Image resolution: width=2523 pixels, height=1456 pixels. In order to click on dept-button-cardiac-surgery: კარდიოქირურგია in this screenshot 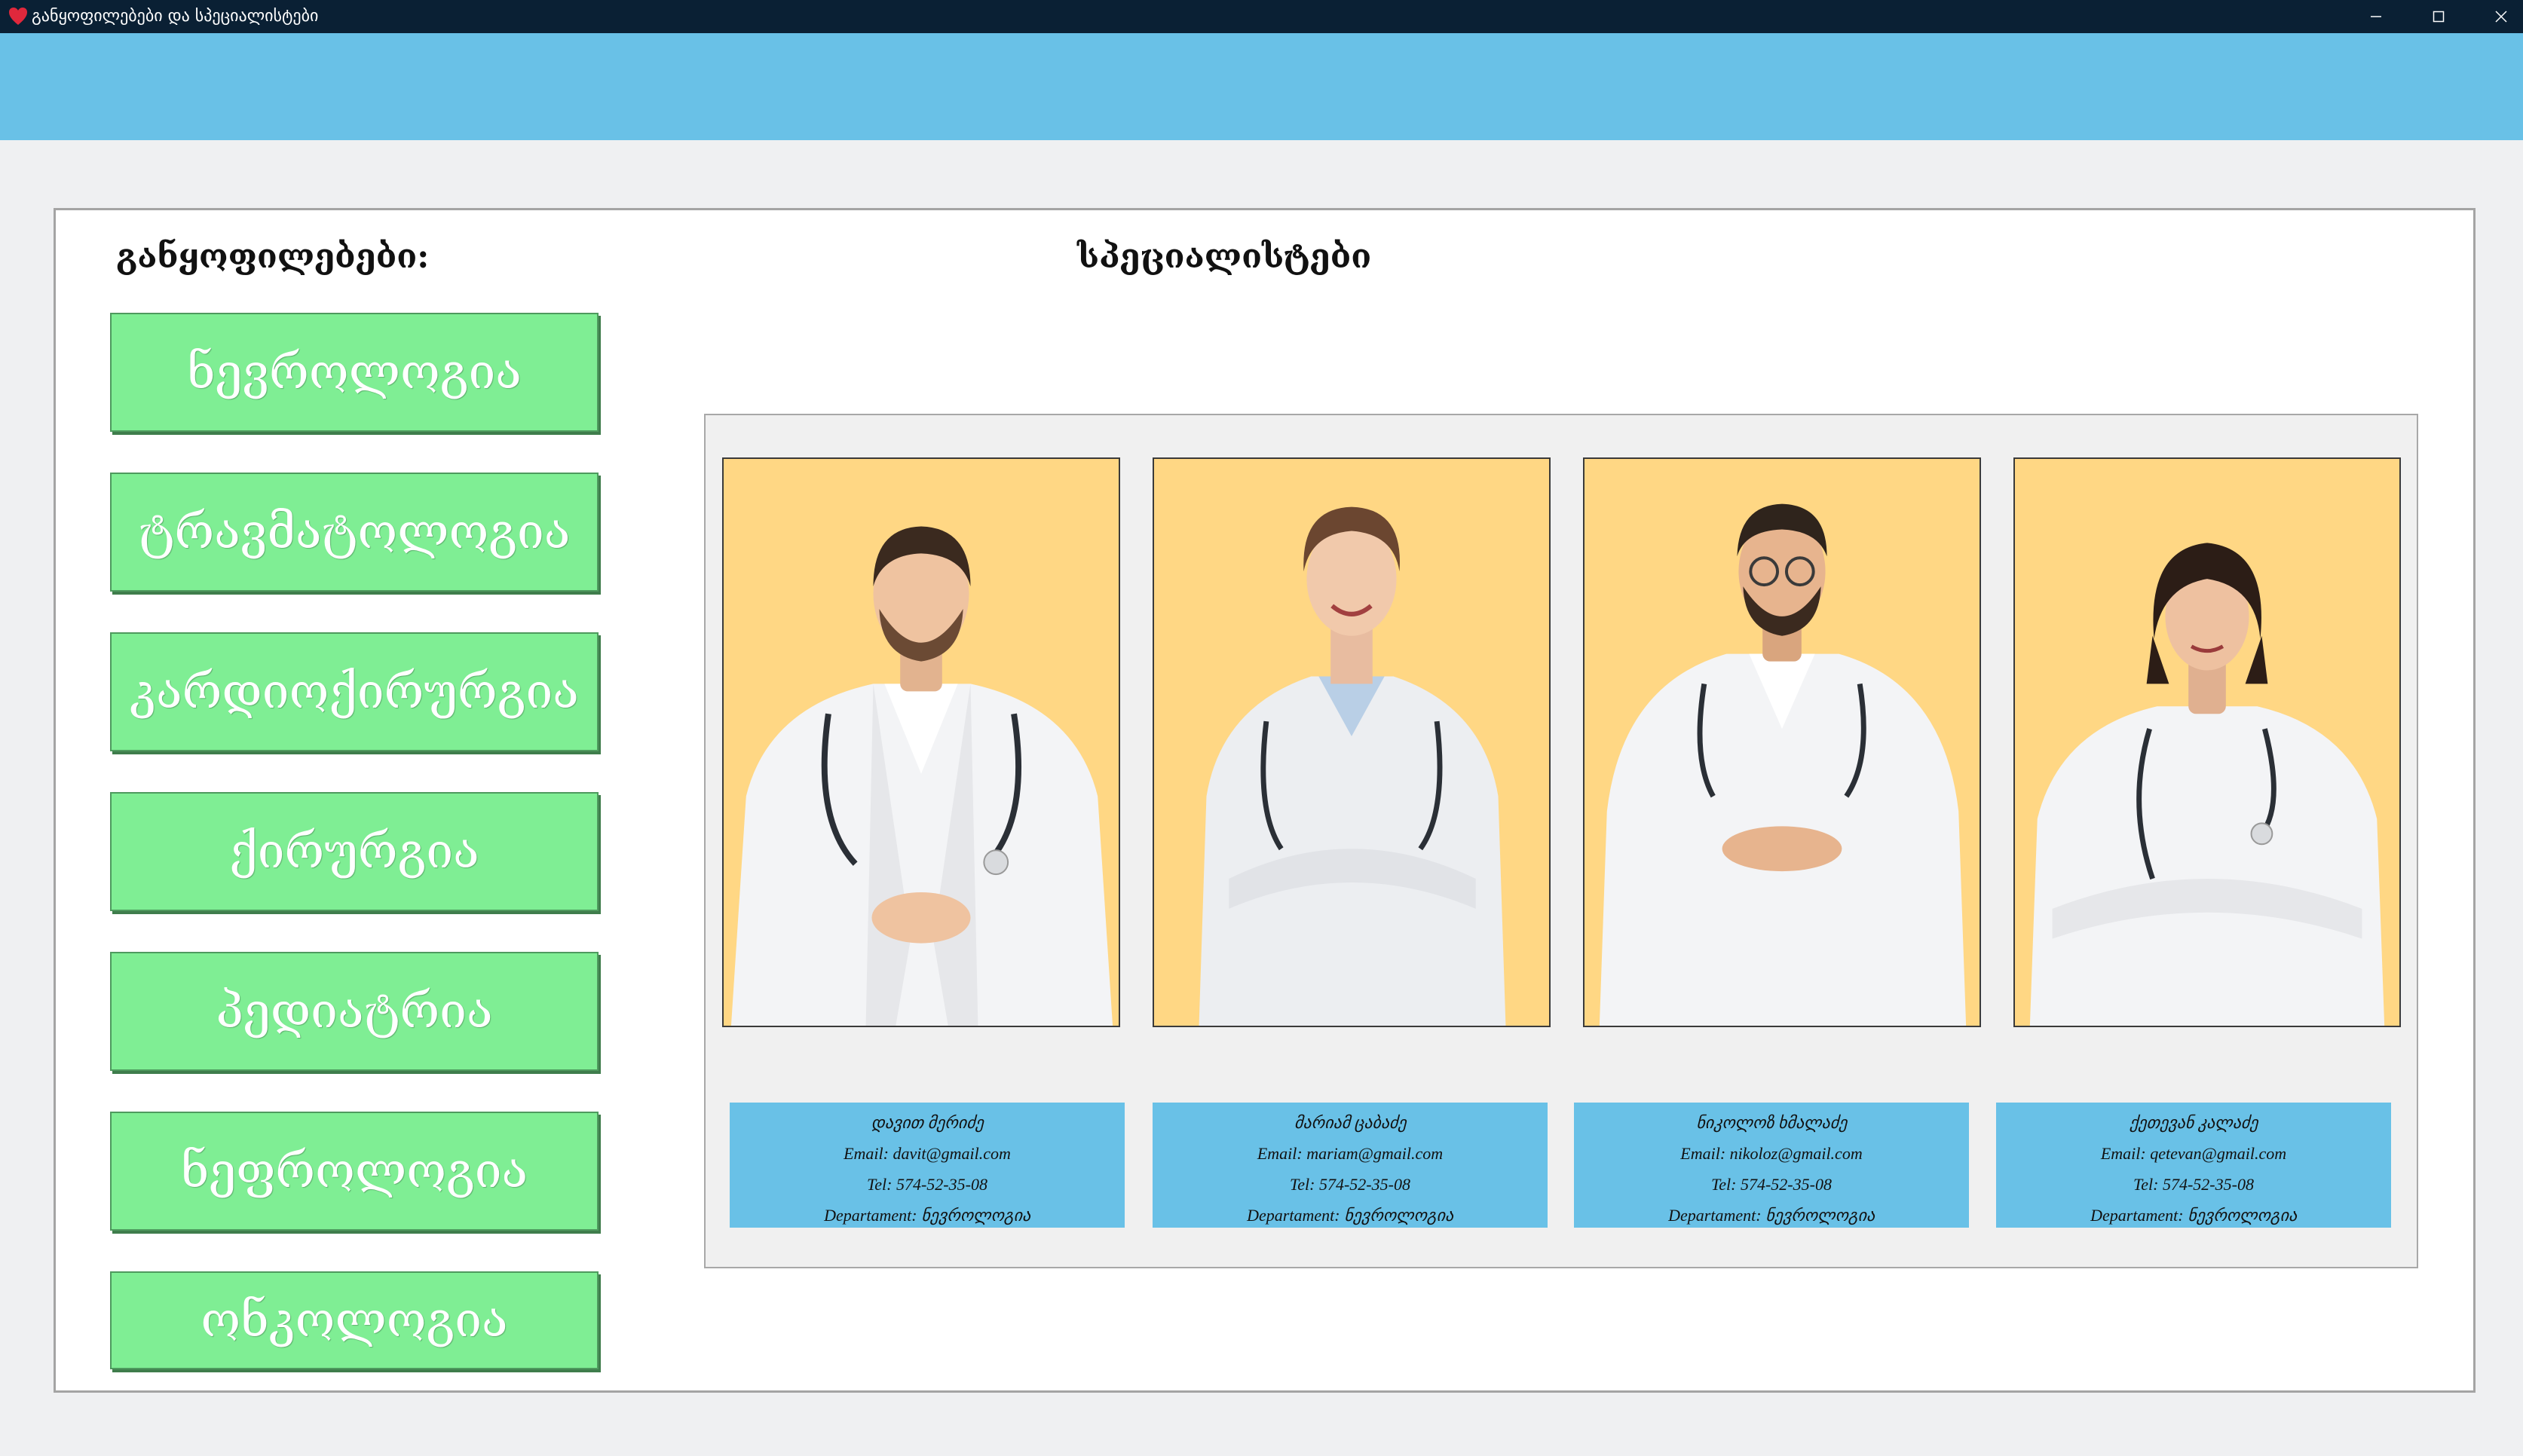, I will do `click(354, 691)`.